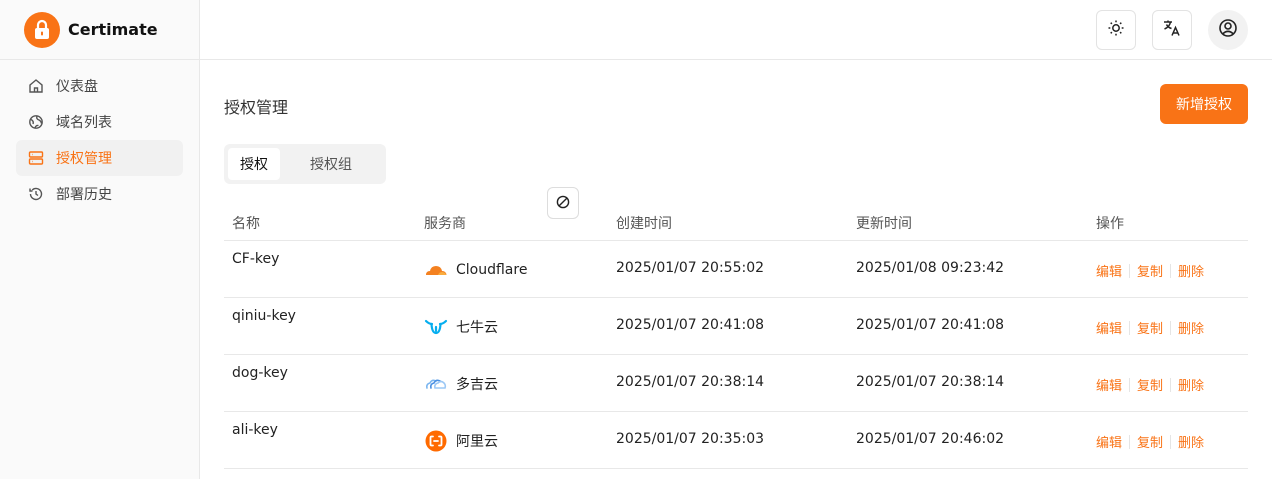  I want to click on provider-name: Cloudflare, so click(492, 270).